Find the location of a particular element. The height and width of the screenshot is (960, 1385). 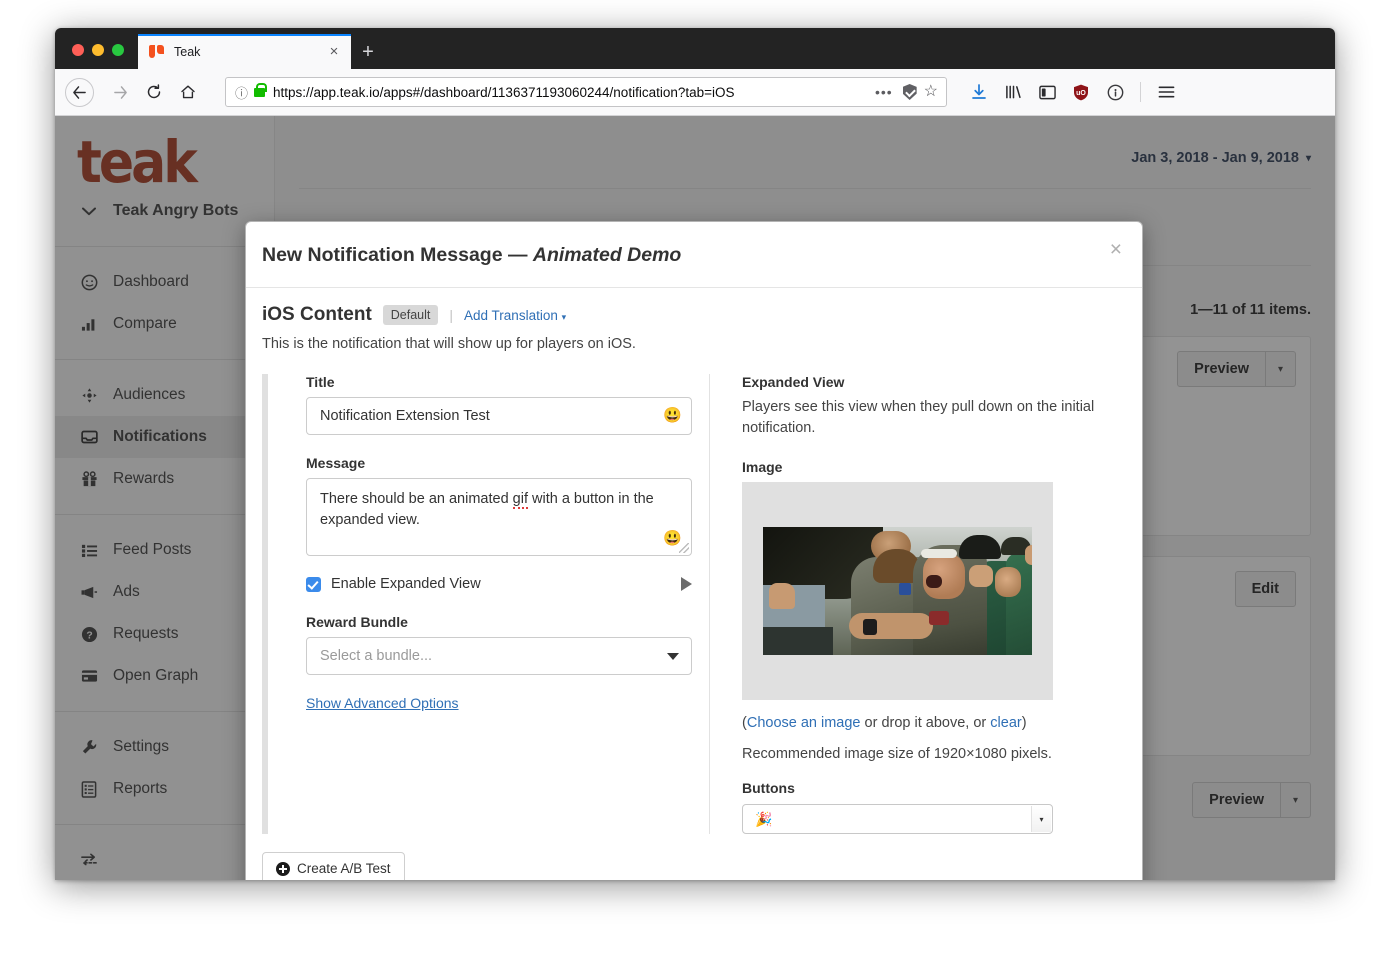

lock-icon is located at coordinates (261, 89).